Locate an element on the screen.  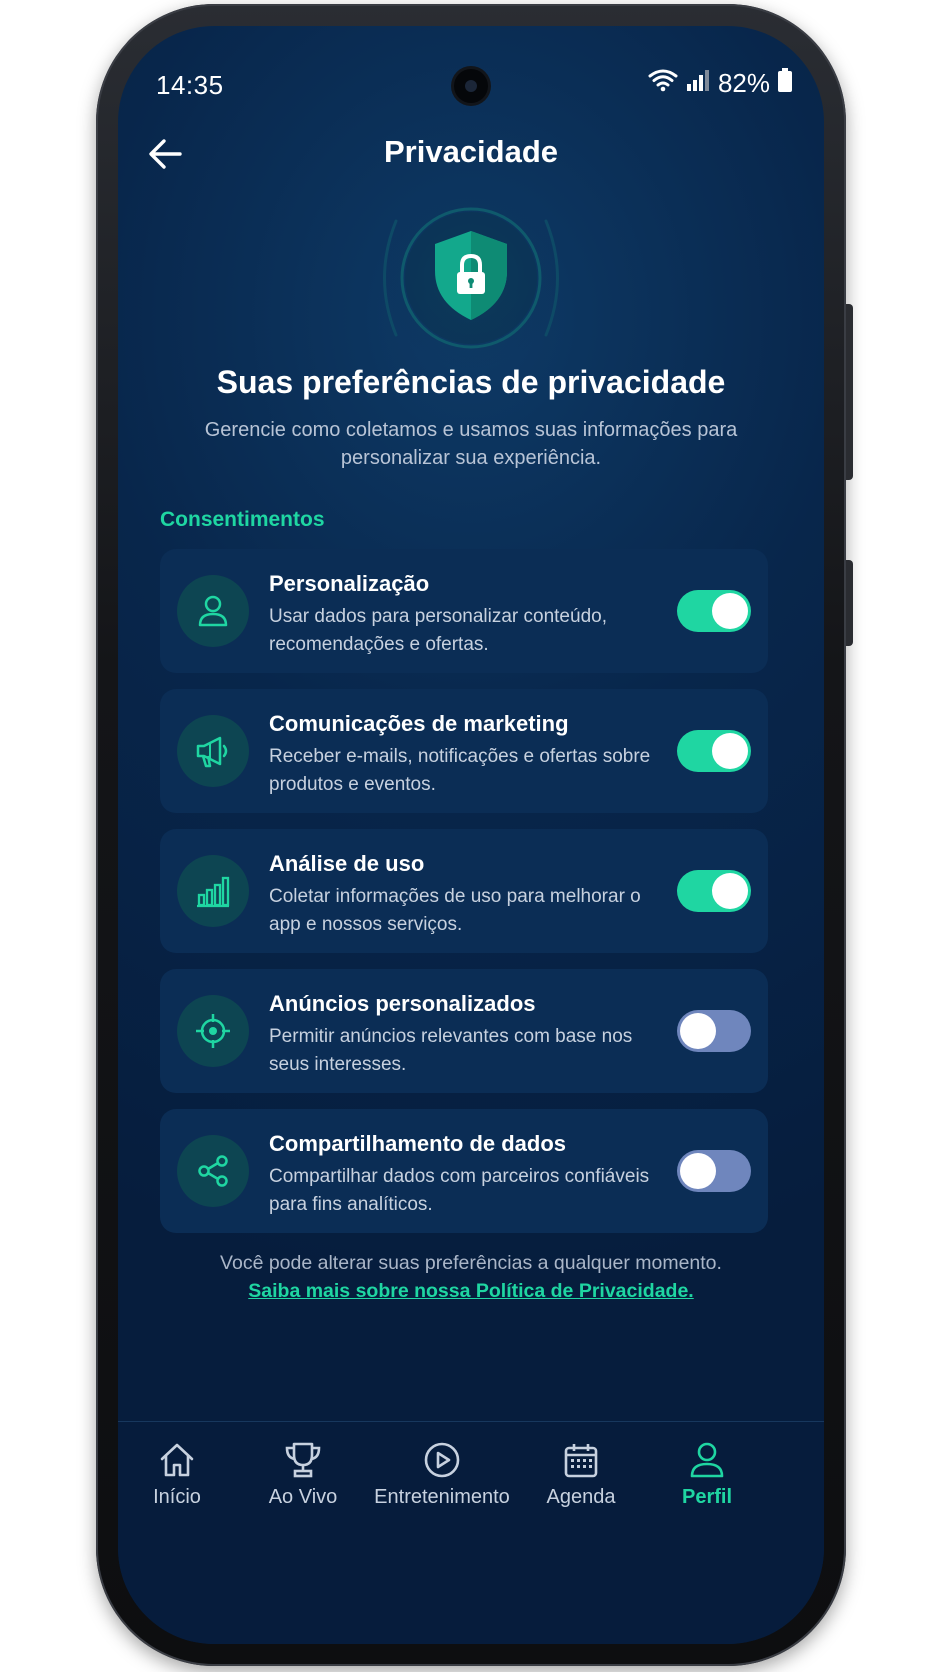
usage-analytics-toggle is located at coordinates (714, 891).